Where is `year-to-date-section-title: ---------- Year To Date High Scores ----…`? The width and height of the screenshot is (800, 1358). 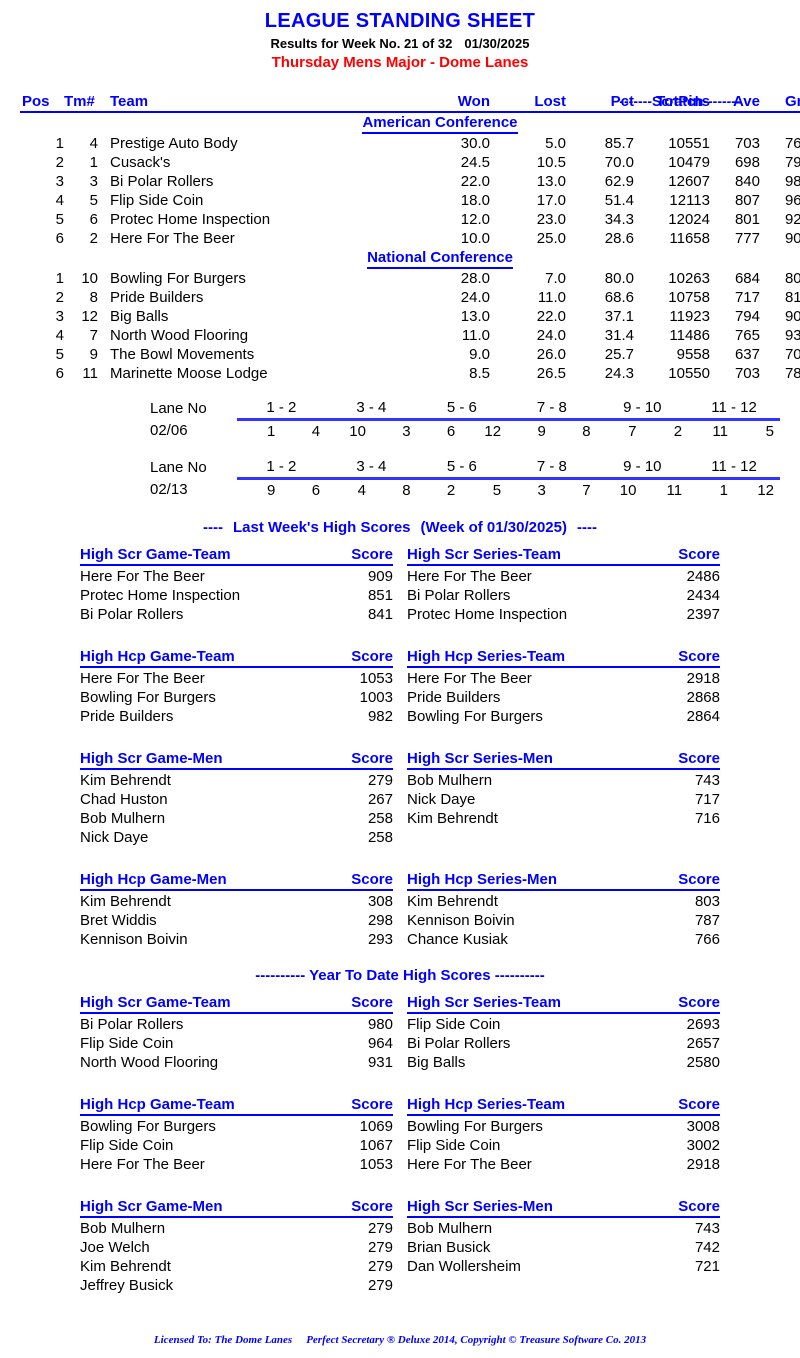
year-to-date-section-title: ---------- Year To Date High Scores ----… is located at coordinates (400, 975).